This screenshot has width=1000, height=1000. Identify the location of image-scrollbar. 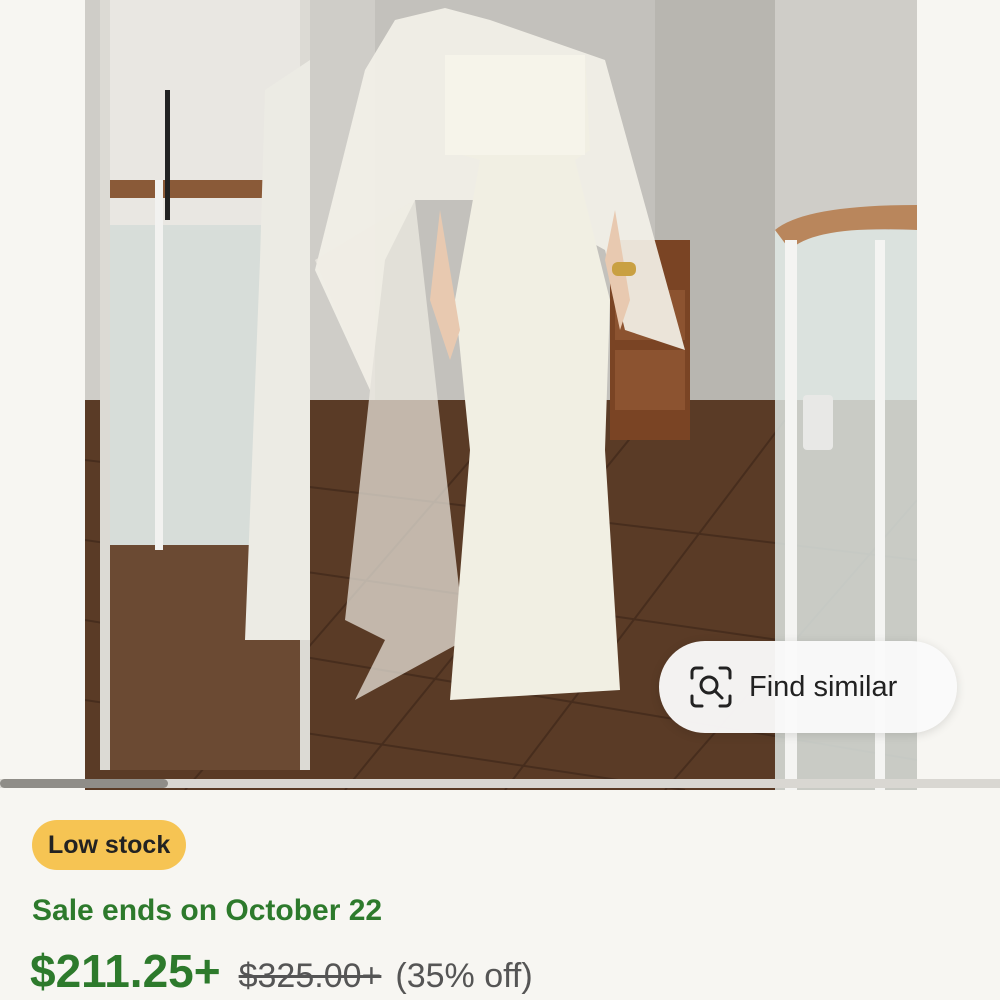
(500, 783).